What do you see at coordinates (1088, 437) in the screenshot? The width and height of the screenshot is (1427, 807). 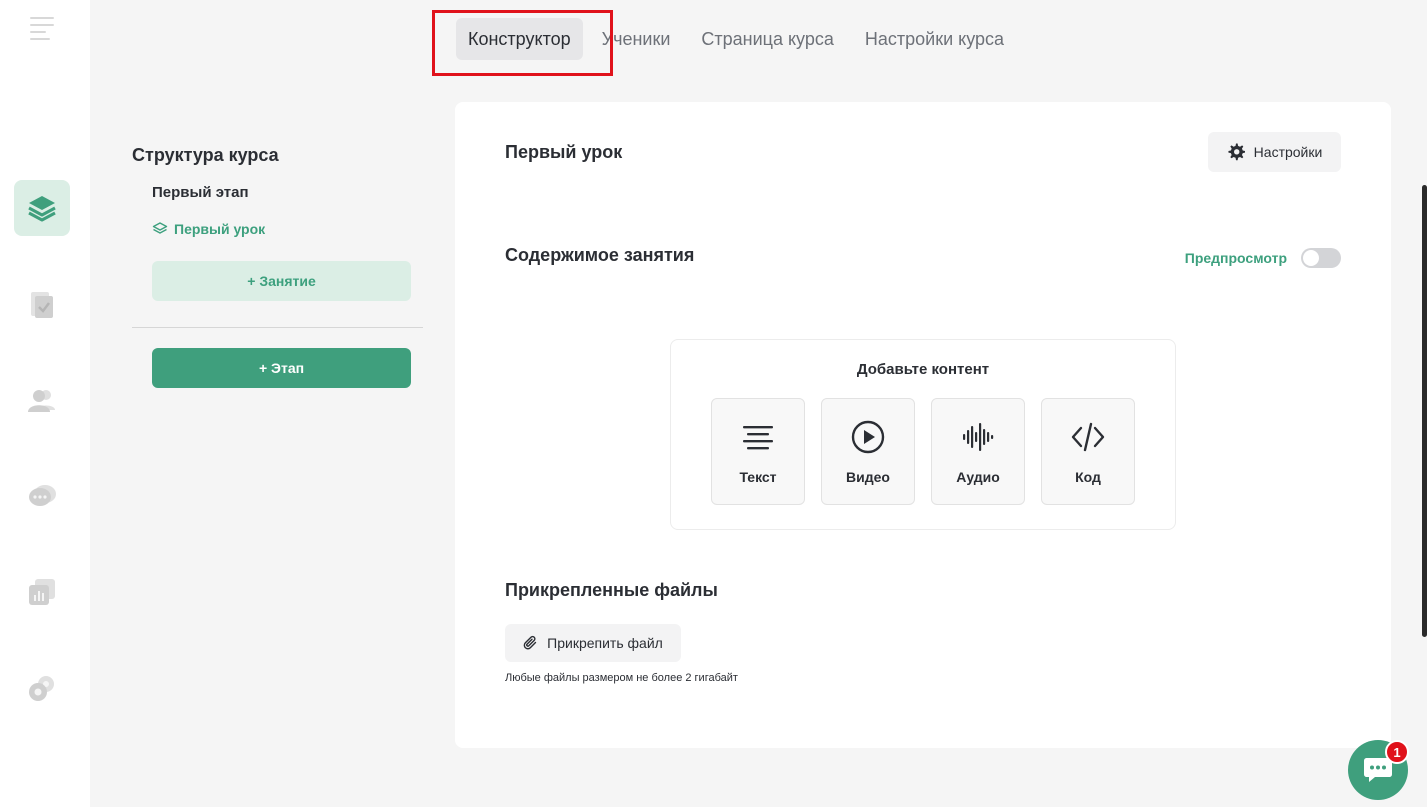 I see `code-icon` at bounding box center [1088, 437].